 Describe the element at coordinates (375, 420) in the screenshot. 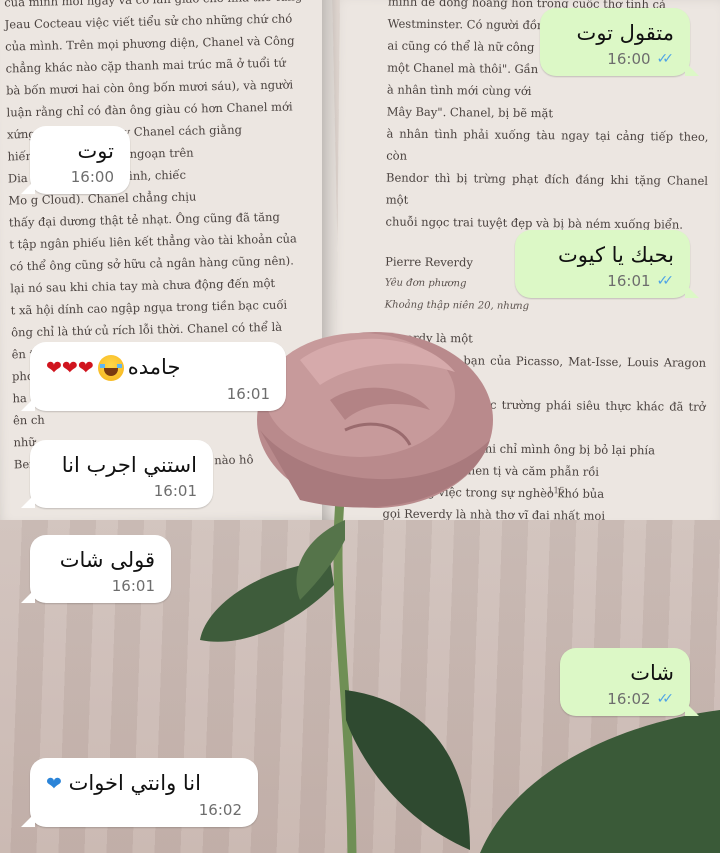

I see `rose-bloom` at that location.